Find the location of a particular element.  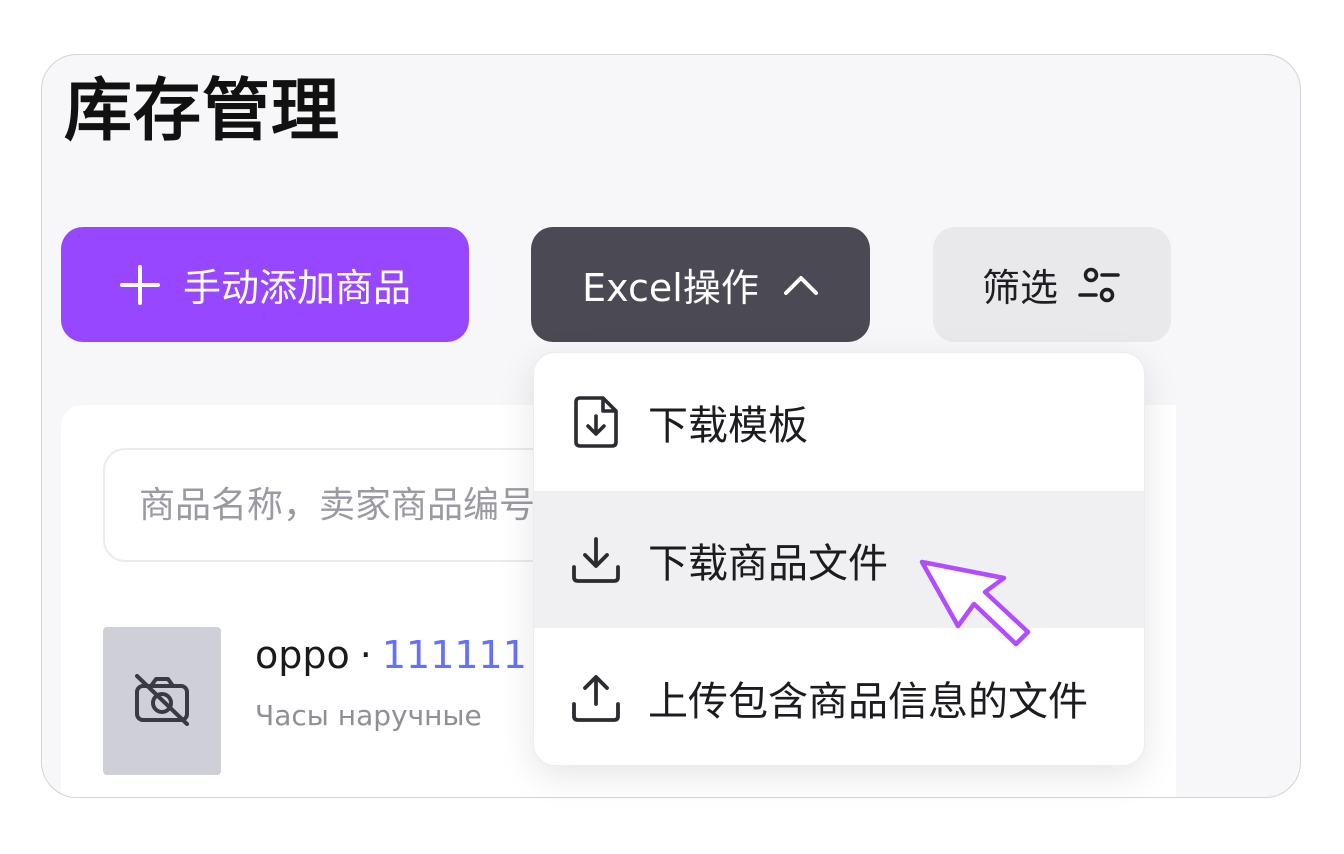

add-product-manually-button: 手动添加商品 is located at coordinates (265, 284).